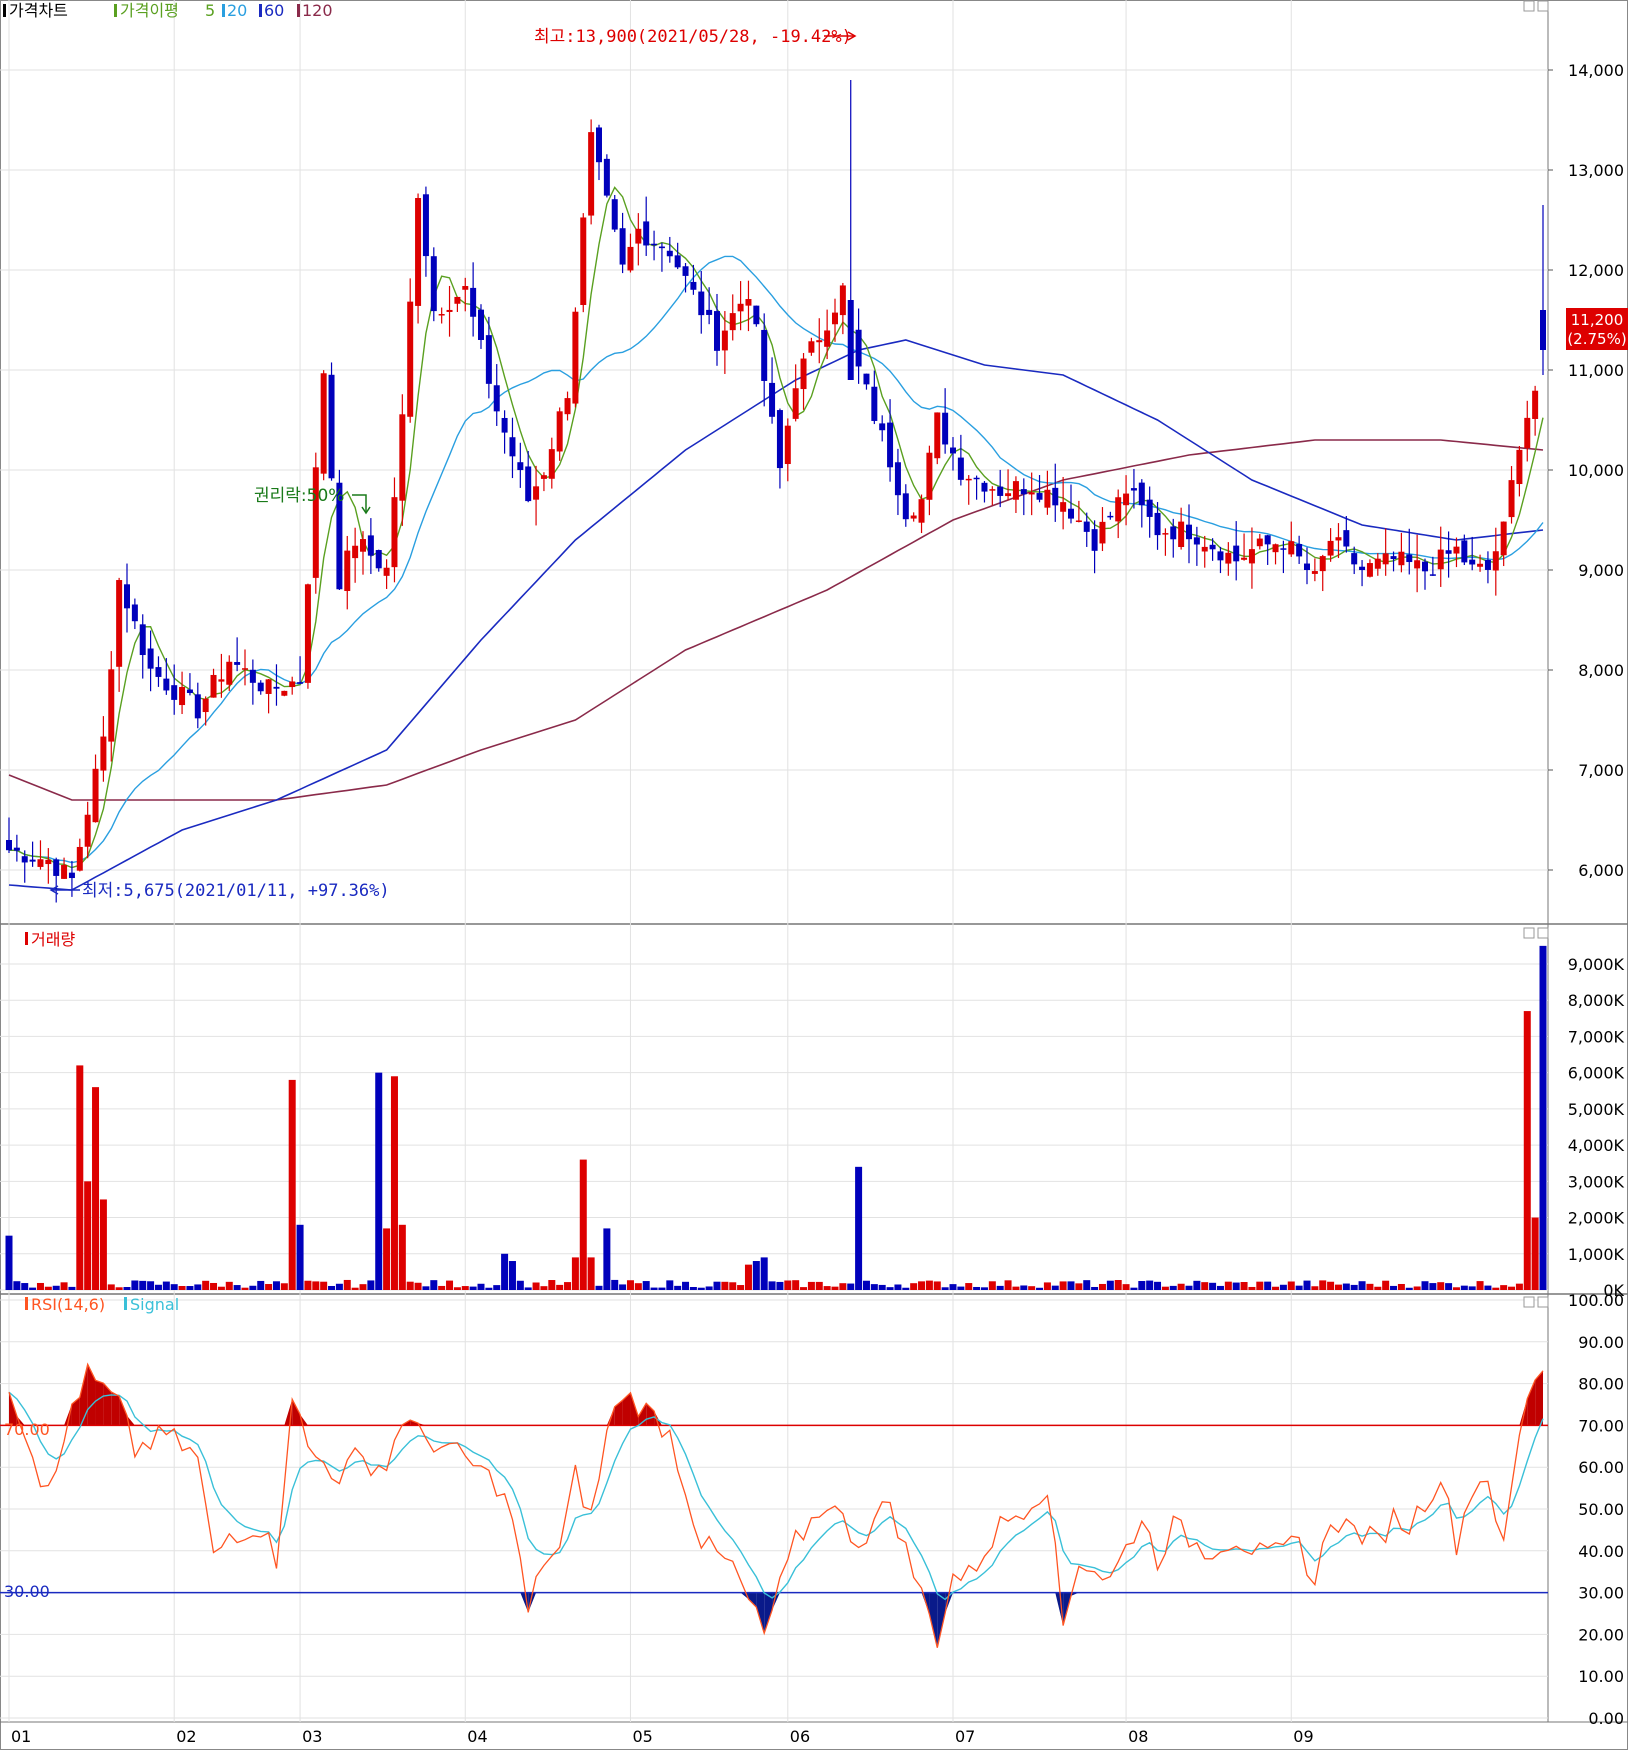  Describe the element at coordinates (1601, 570) in the screenshot. I see `price-tick-label: 9,000` at that location.